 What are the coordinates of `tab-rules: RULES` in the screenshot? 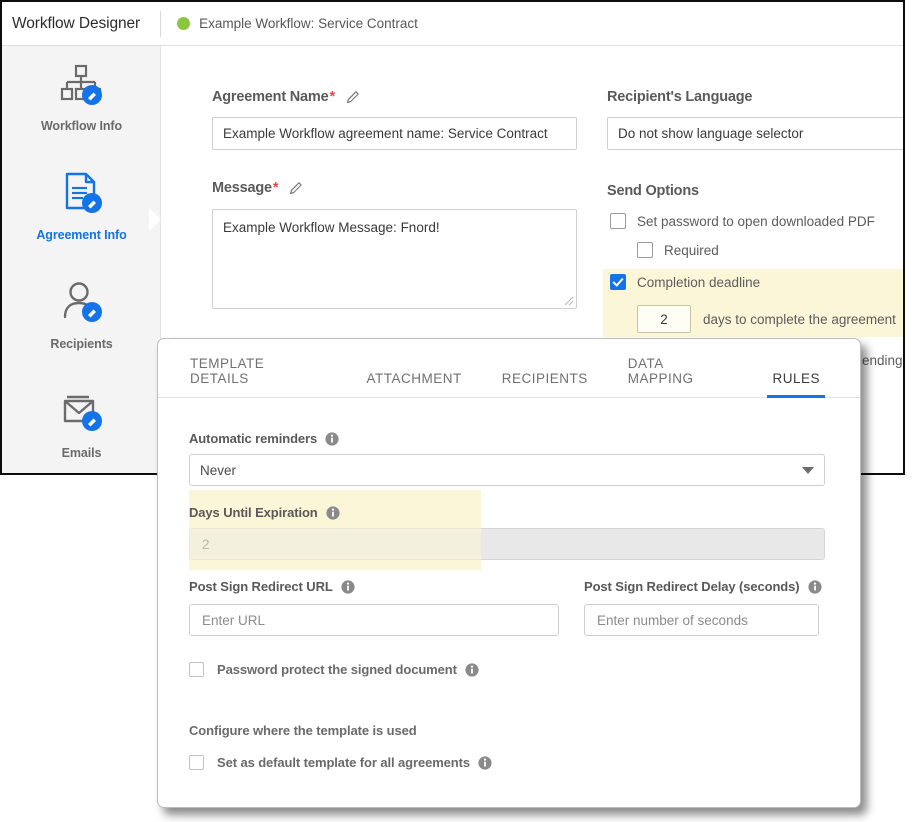 It's located at (796, 384).